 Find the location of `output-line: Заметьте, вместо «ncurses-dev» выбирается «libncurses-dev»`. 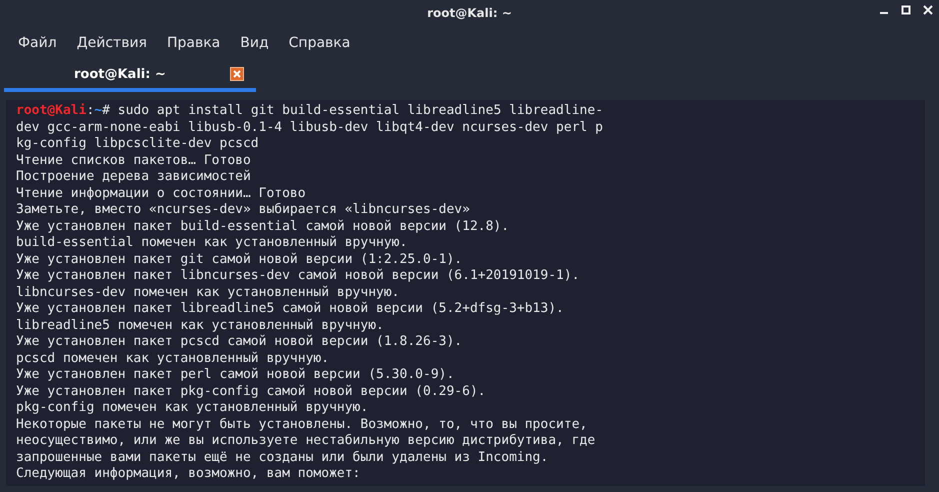

output-line: Заметьте, вместо «ncurses-dev» выбирается «libncurses-dev» is located at coordinates (243, 210).